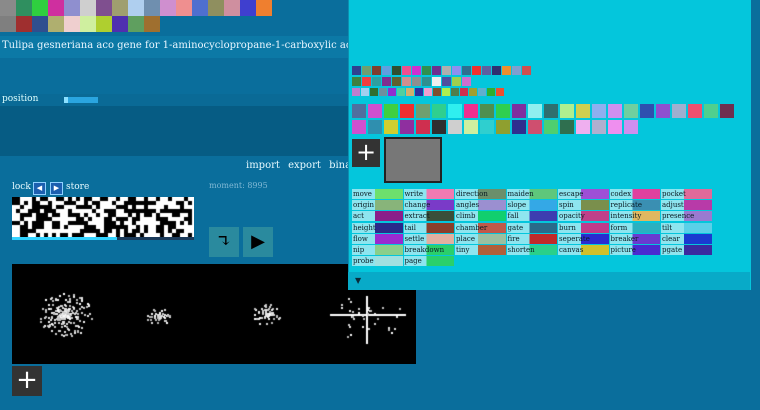 The width and height of the screenshot is (760, 410). I want to click on position-slider, so click(81, 100).